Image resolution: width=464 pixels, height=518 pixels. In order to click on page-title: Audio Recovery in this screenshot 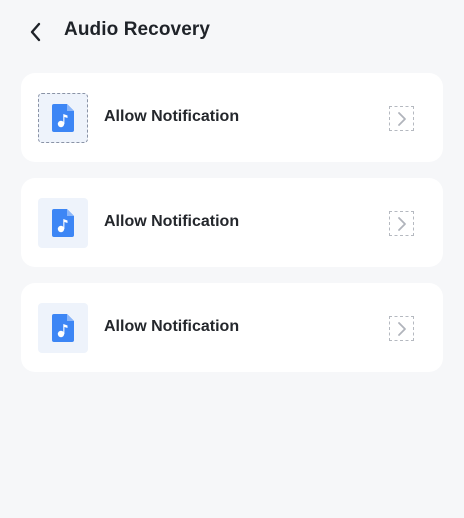, I will do `click(137, 29)`.